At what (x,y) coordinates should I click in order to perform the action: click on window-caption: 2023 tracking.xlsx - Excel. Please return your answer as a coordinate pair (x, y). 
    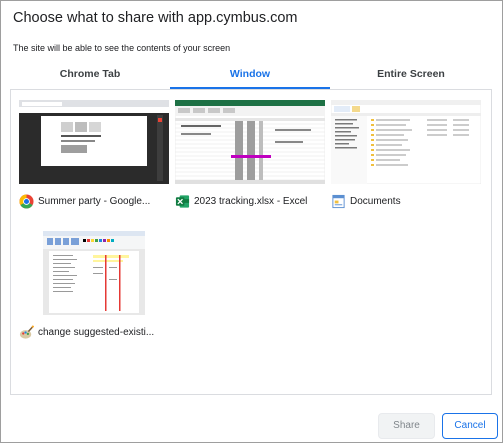
    Looking at the image, I should click on (250, 201).